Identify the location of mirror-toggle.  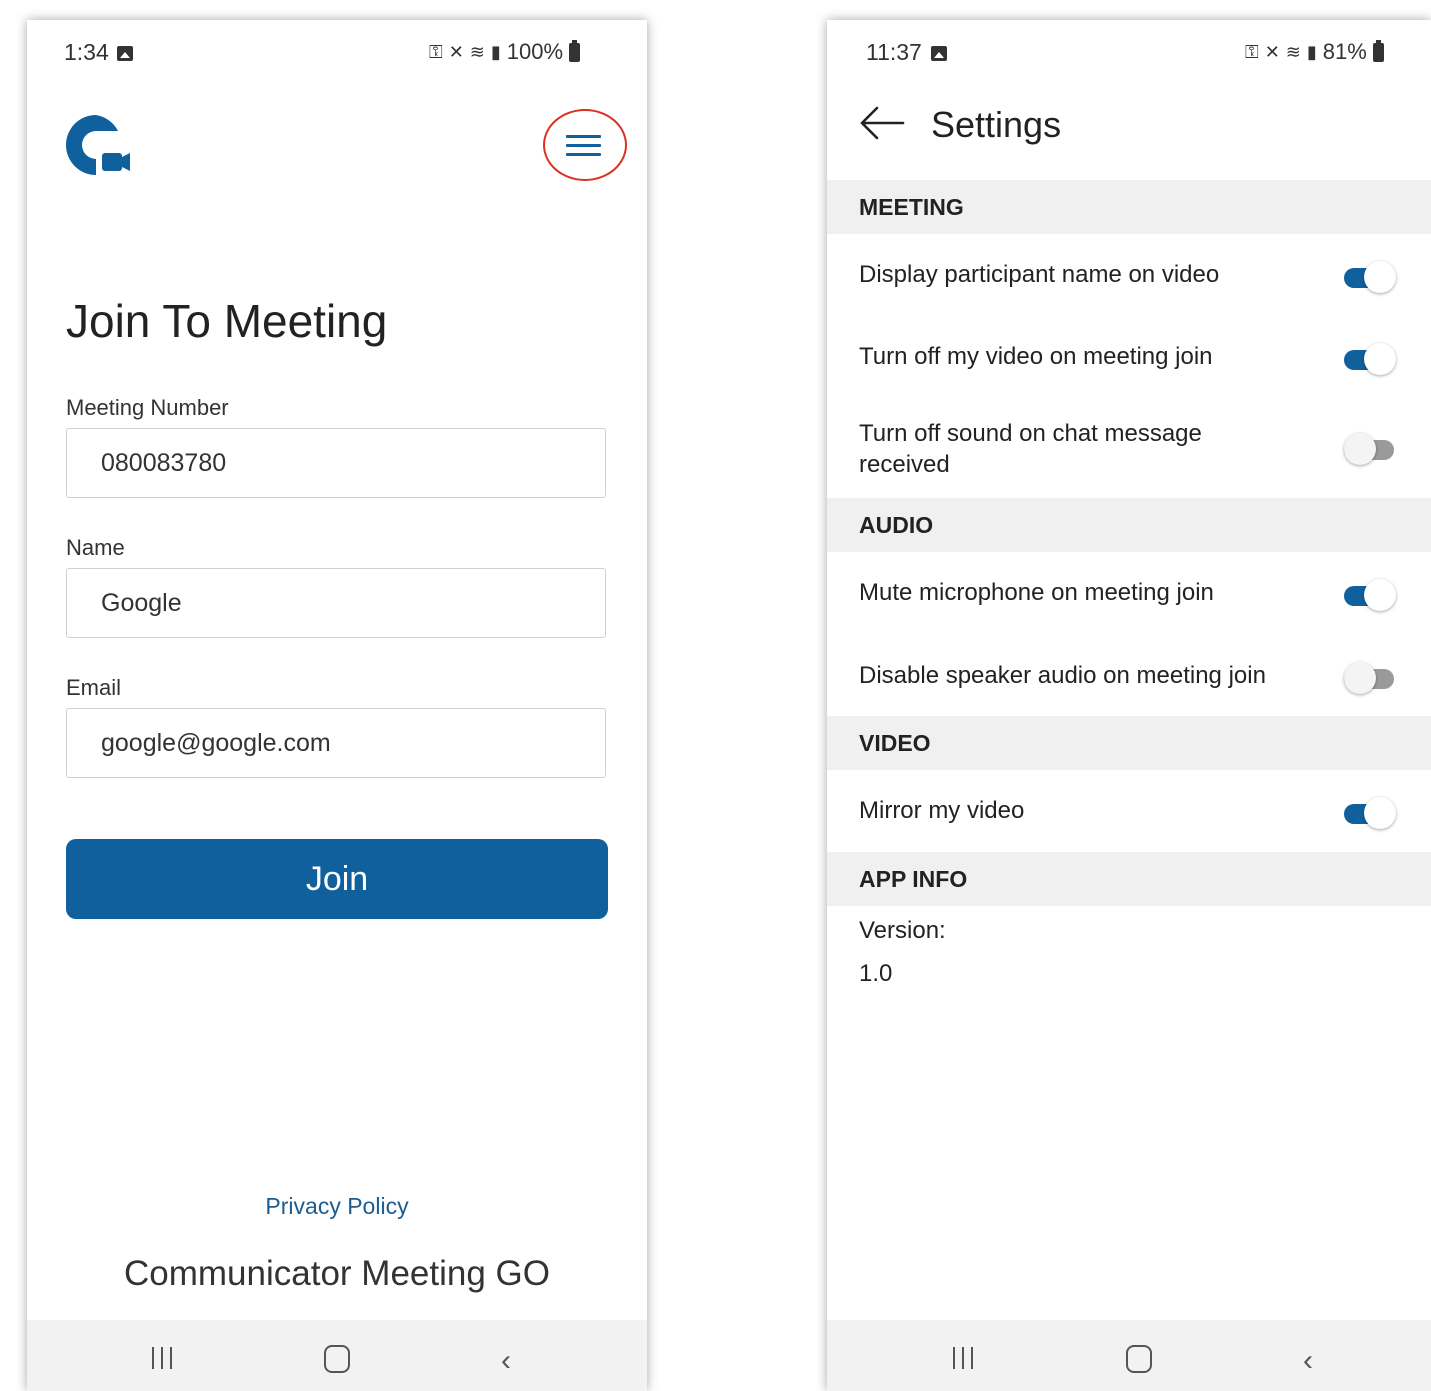
(1371, 812).